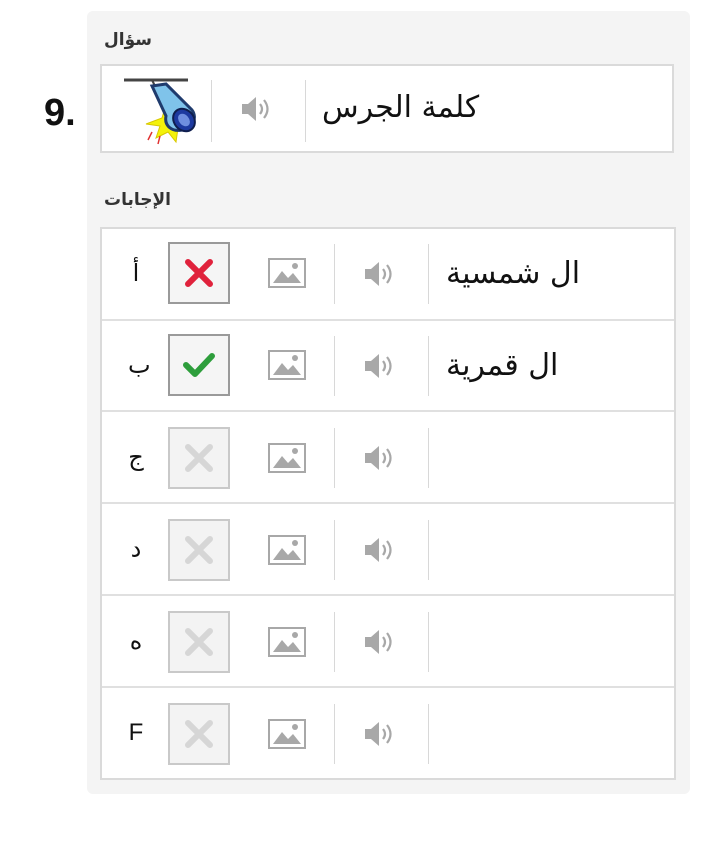 This screenshot has width=719, height=853. I want to click on answer-letter: د, so click(136, 549).